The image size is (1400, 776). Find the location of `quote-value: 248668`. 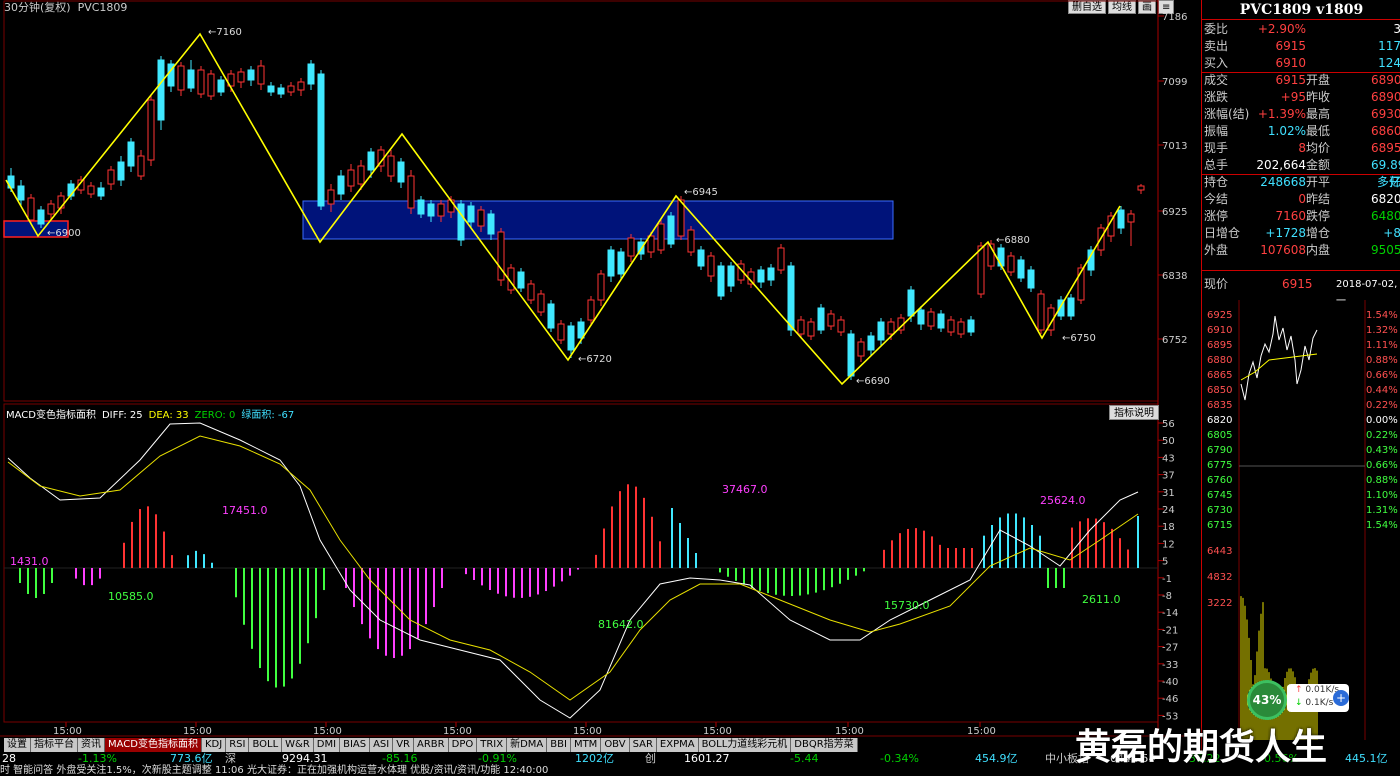

quote-value: 248668 is located at coordinates (1283, 182).